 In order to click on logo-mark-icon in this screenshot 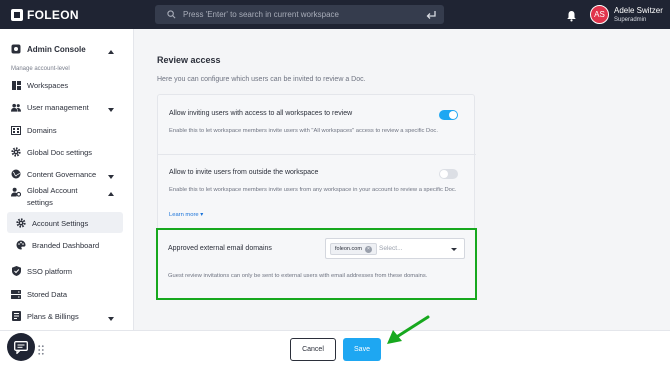, I will do `click(17, 15)`.